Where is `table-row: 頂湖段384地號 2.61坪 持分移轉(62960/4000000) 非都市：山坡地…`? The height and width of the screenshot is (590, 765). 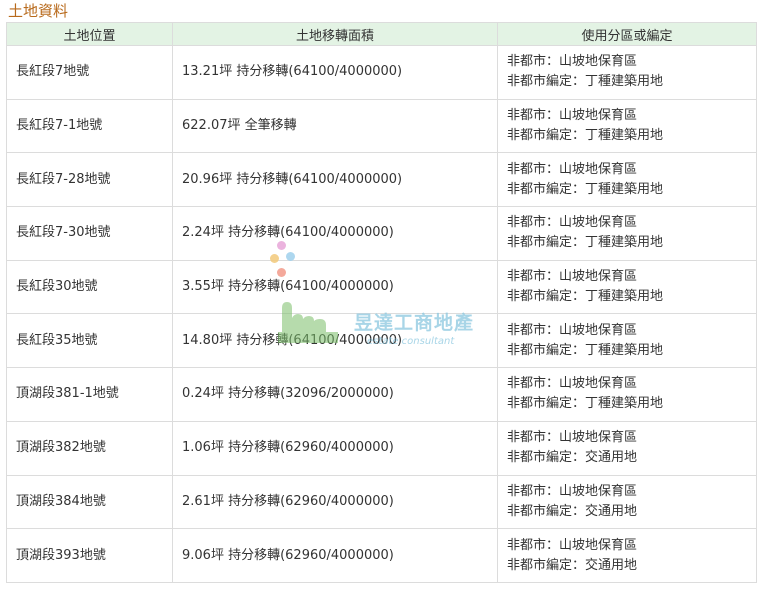
table-row: 頂湖段384地號 2.61坪 持分移轉(62960/4000000) 非都市：山坡地… is located at coordinates (381, 502).